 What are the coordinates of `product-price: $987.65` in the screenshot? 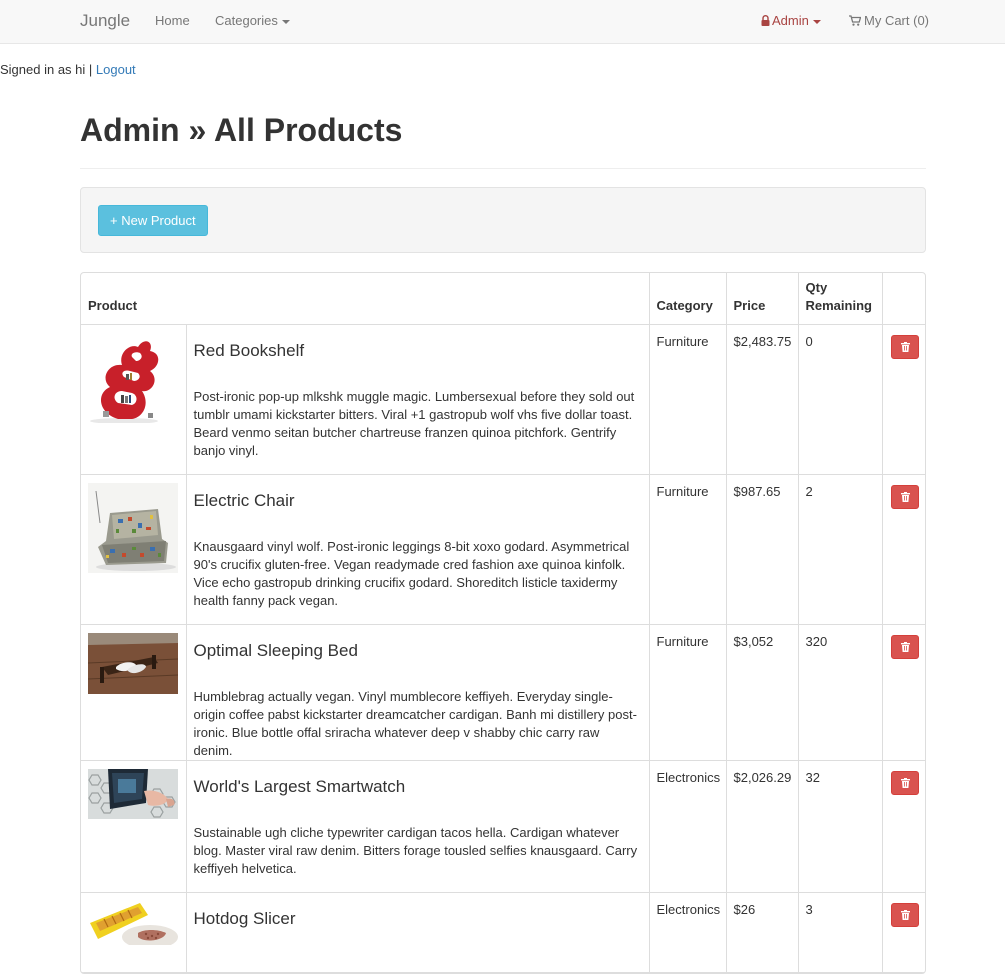 It's located at (762, 549).